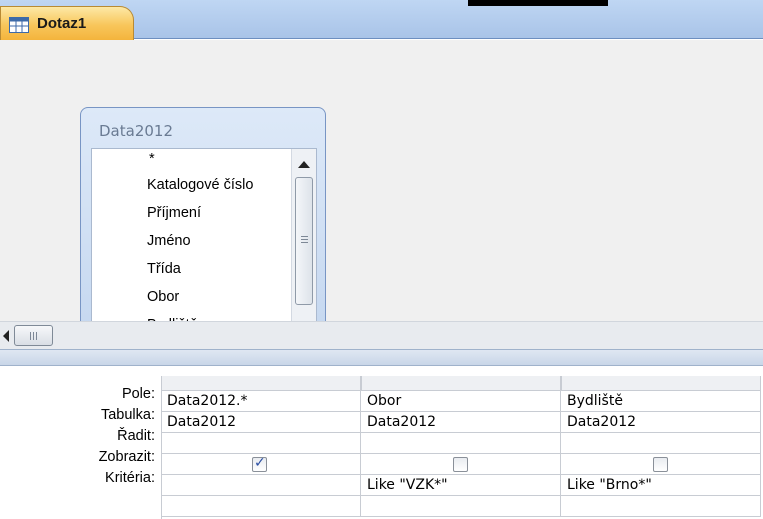  I want to click on field-item-jmeno: Jméno, so click(169, 241).